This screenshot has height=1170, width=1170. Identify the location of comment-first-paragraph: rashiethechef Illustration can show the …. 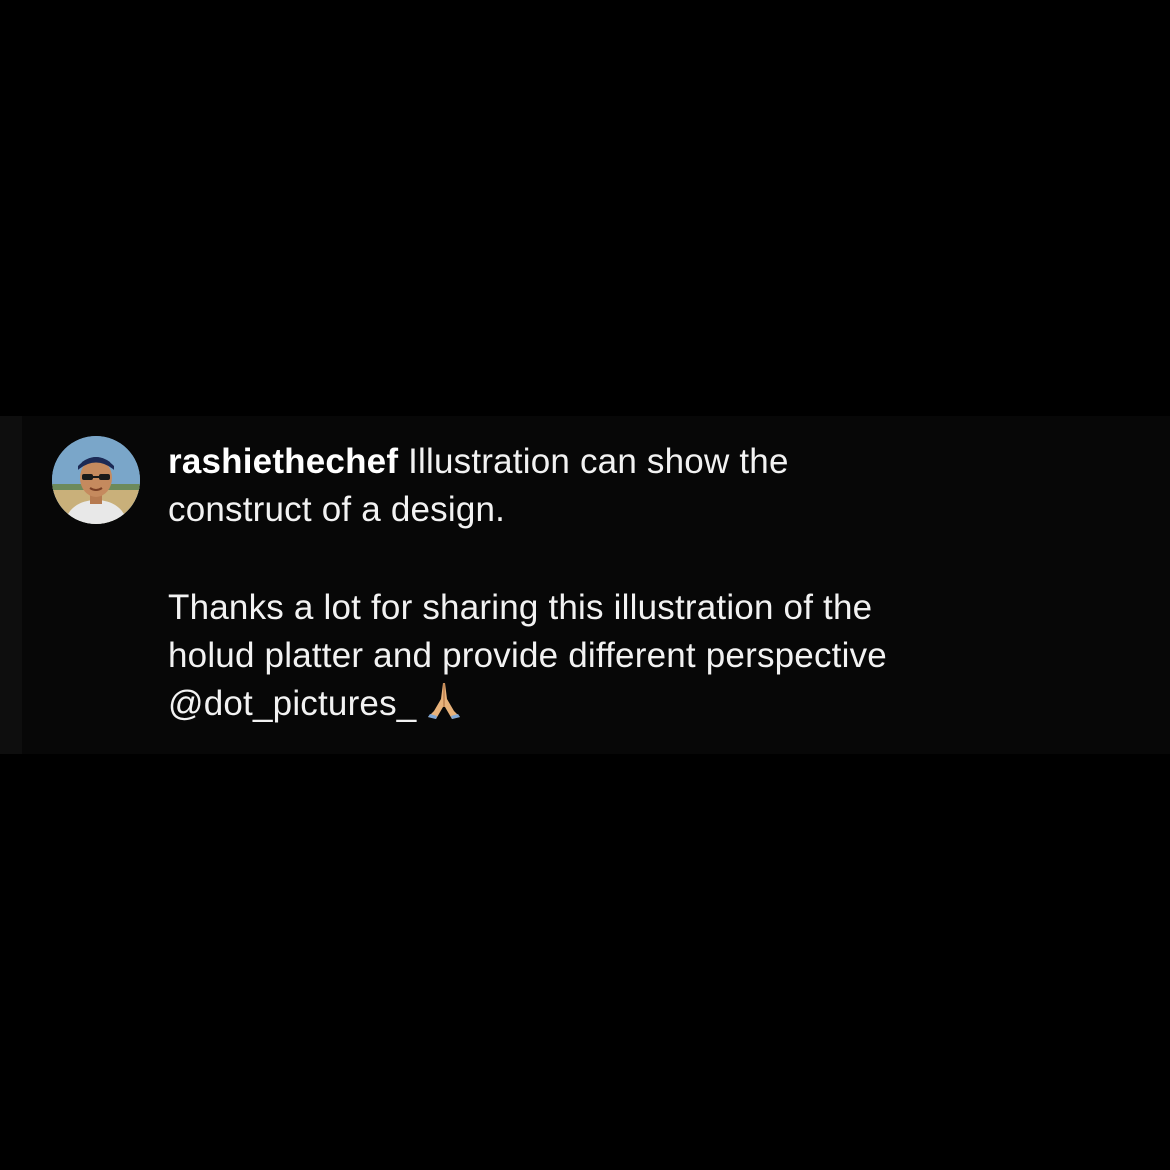
(648, 486).